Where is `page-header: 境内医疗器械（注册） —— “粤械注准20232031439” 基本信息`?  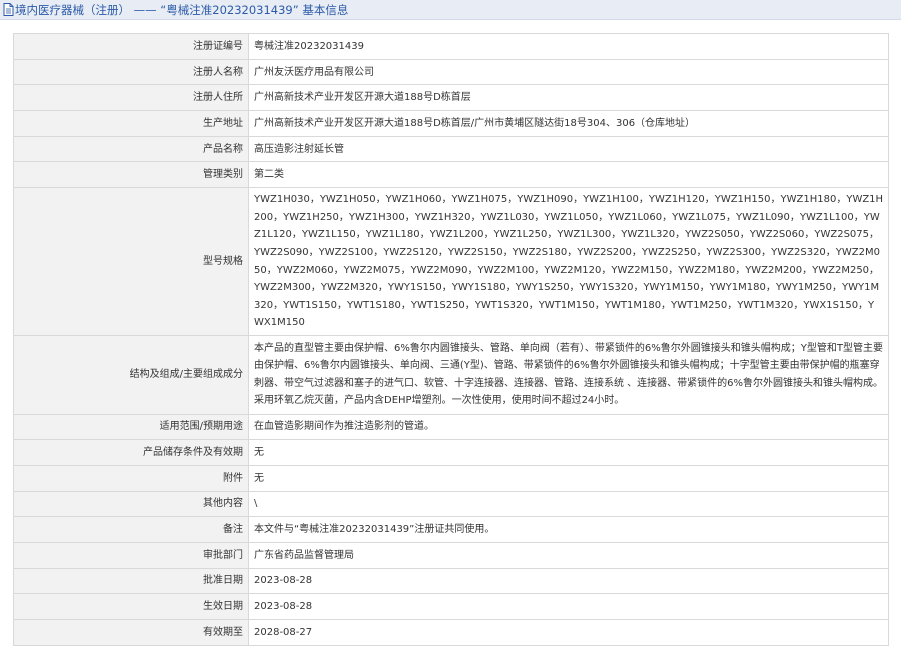
page-header: 境内医疗器械（注册） —— “粤械注准20232031439” 基本信息 is located at coordinates (450, 10).